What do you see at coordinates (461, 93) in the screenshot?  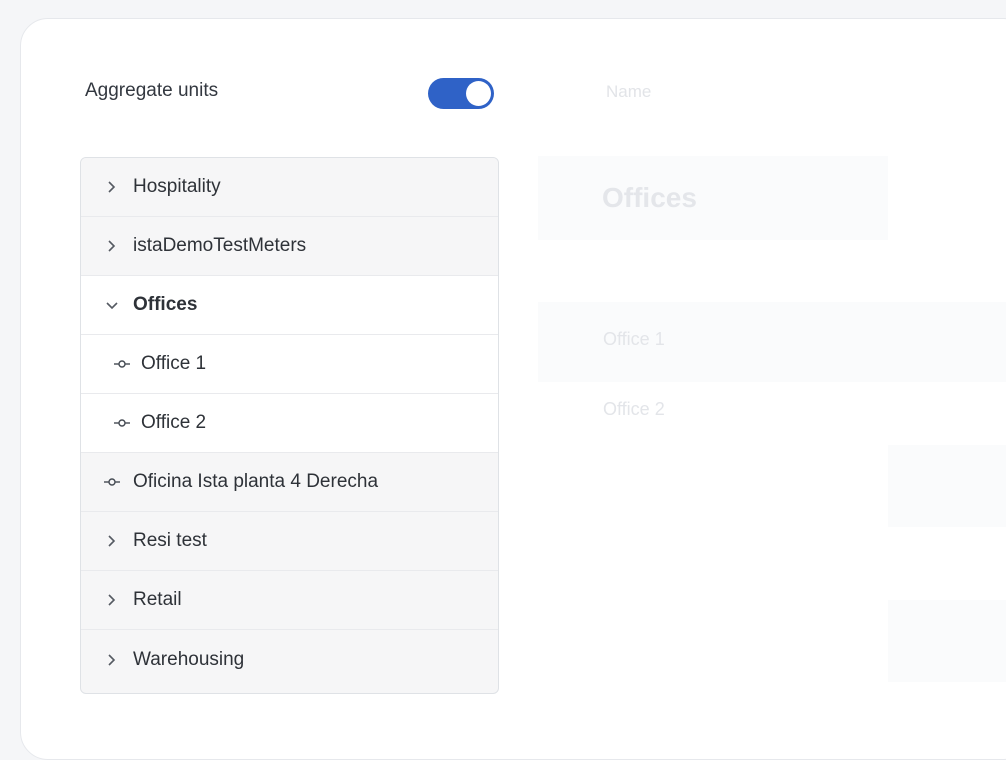 I see `aggregate-units-toggle` at bounding box center [461, 93].